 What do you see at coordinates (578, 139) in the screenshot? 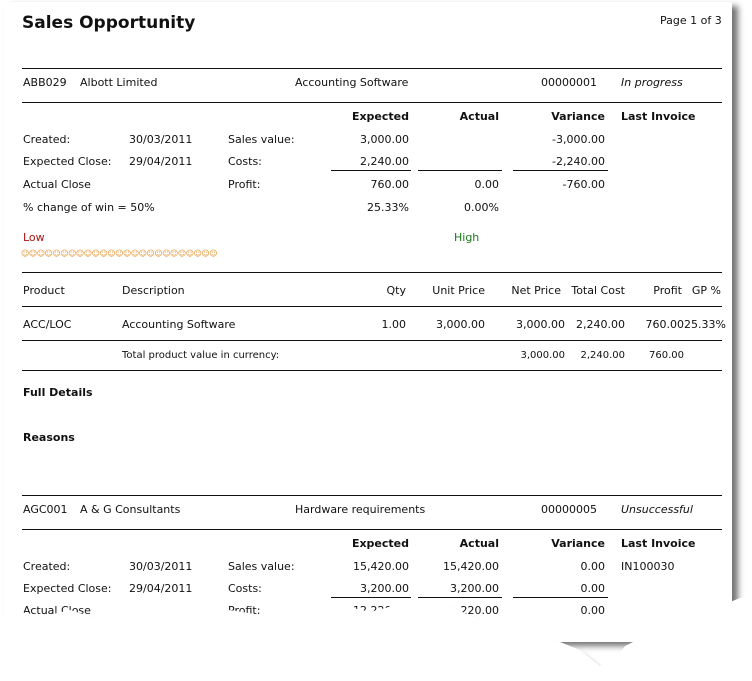
I see `sales-variance: -3,000.00` at bounding box center [578, 139].